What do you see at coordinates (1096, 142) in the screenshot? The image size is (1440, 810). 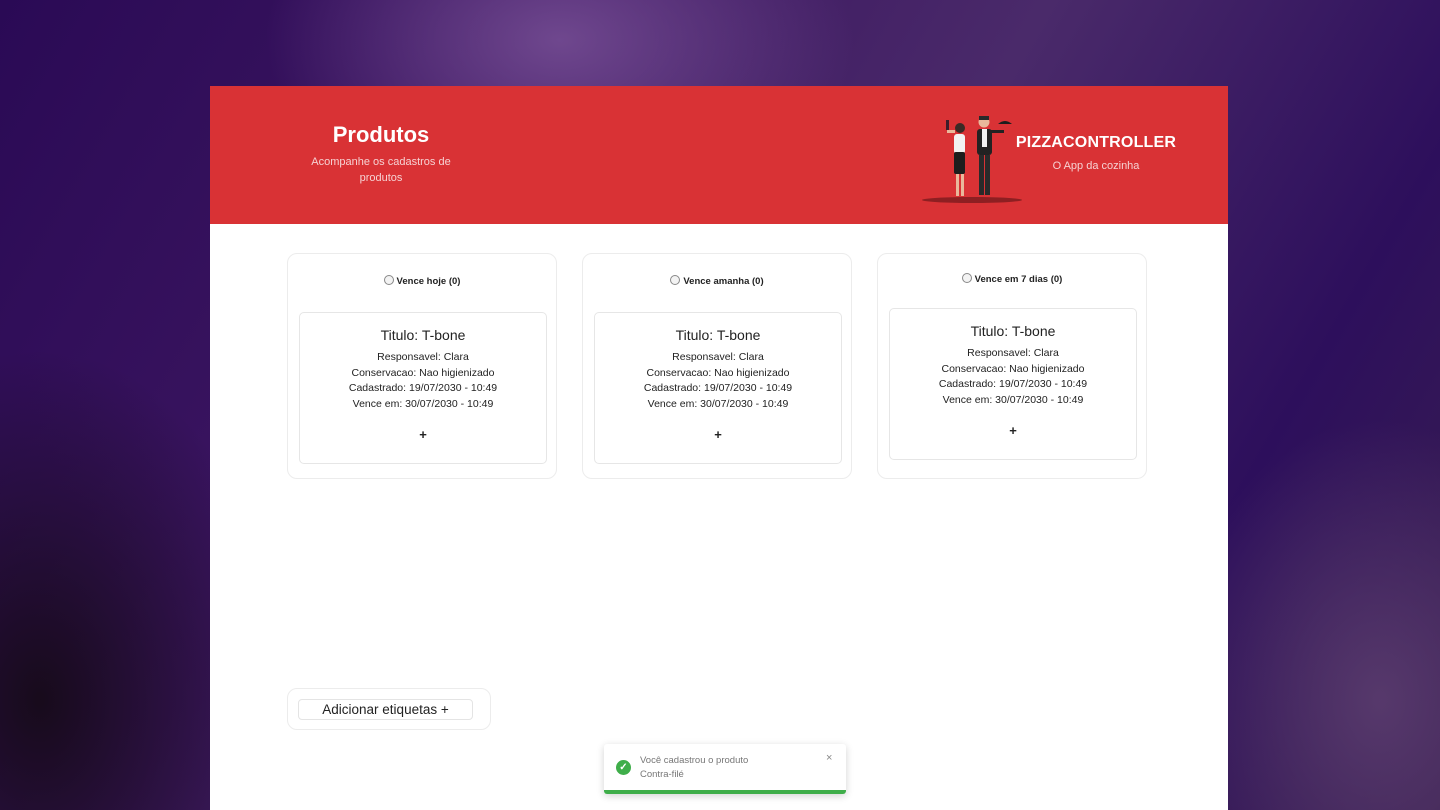 I see `brand-name: PIZZACONTROLLER` at bounding box center [1096, 142].